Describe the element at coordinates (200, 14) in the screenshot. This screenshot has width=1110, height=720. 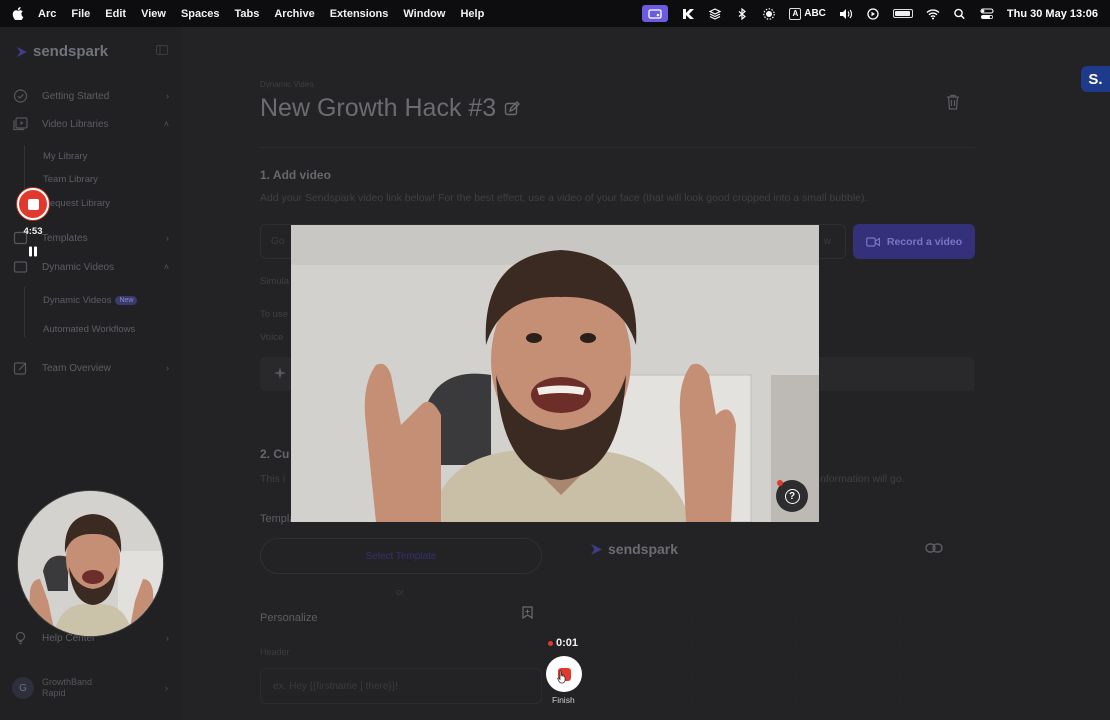
I see `menu-spaces: Spaces` at that location.